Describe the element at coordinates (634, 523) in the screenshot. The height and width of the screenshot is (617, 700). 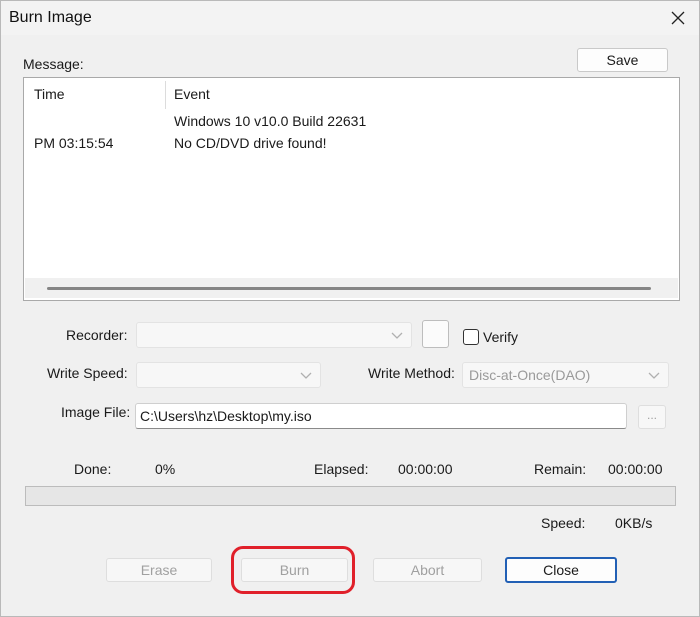
I see `speed-value: 0KB/s` at that location.